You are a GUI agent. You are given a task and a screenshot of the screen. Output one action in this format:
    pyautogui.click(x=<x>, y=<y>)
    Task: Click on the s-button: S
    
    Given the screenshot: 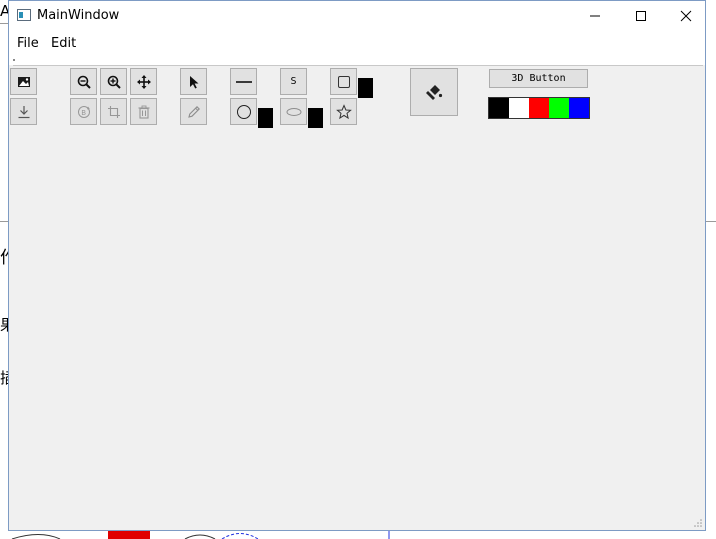 What is the action you would take?
    pyautogui.click(x=293, y=81)
    